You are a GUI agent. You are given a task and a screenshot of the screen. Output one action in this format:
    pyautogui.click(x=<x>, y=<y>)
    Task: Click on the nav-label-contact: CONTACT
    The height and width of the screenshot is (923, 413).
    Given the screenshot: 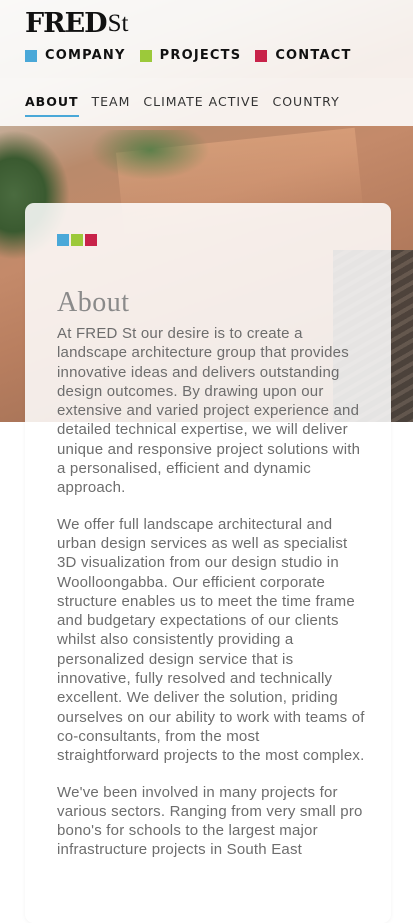 What is the action you would take?
    pyautogui.click(x=313, y=55)
    